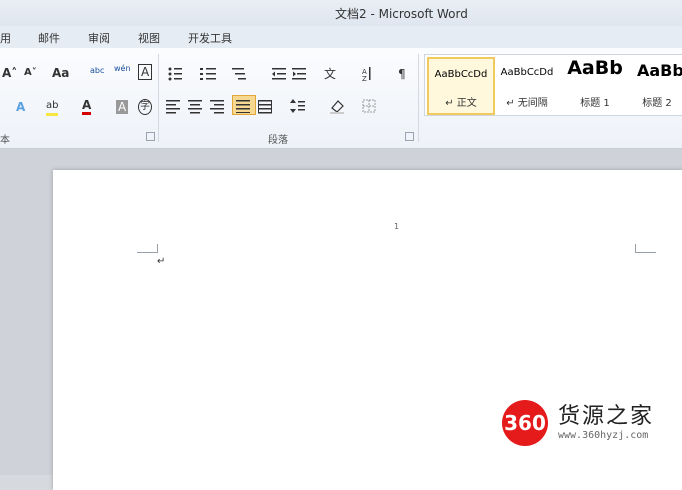  What do you see at coordinates (525, 423) in the screenshot?
I see `watermark-logo: 360` at bounding box center [525, 423].